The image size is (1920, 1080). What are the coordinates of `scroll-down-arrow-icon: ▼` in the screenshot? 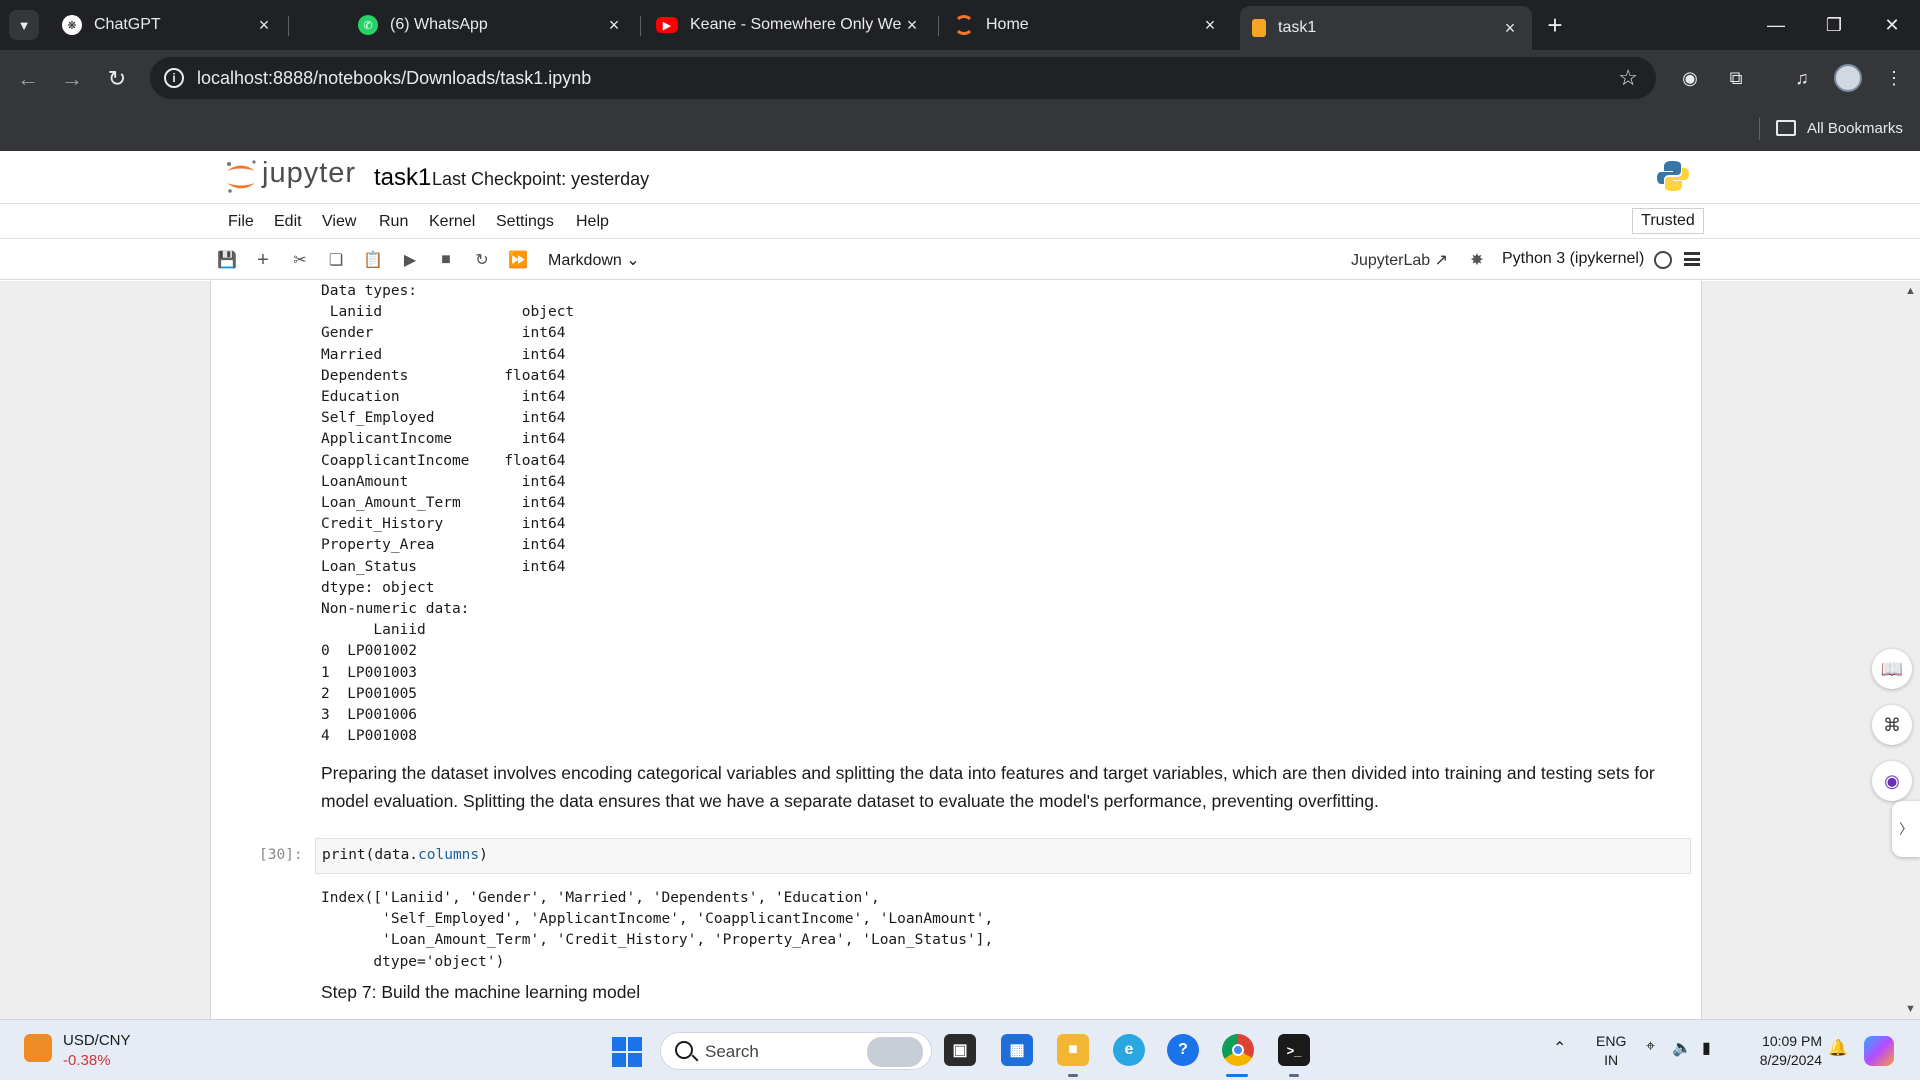 It's located at (1910, 1009).